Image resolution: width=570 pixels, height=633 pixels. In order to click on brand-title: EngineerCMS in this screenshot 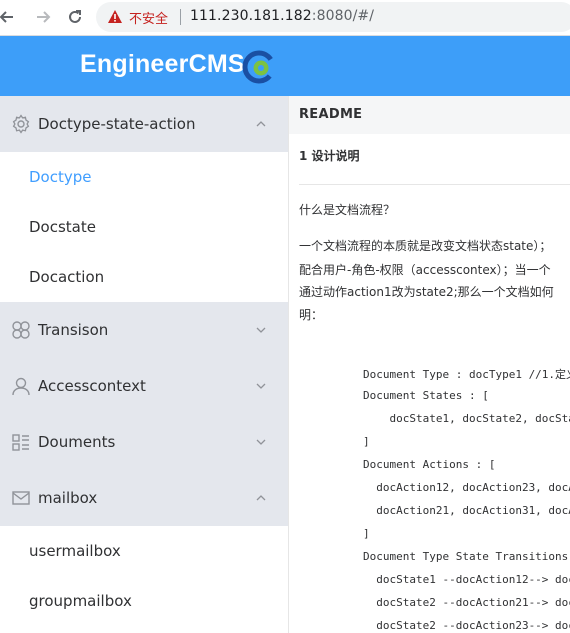, I will do `click(162, 64)`.